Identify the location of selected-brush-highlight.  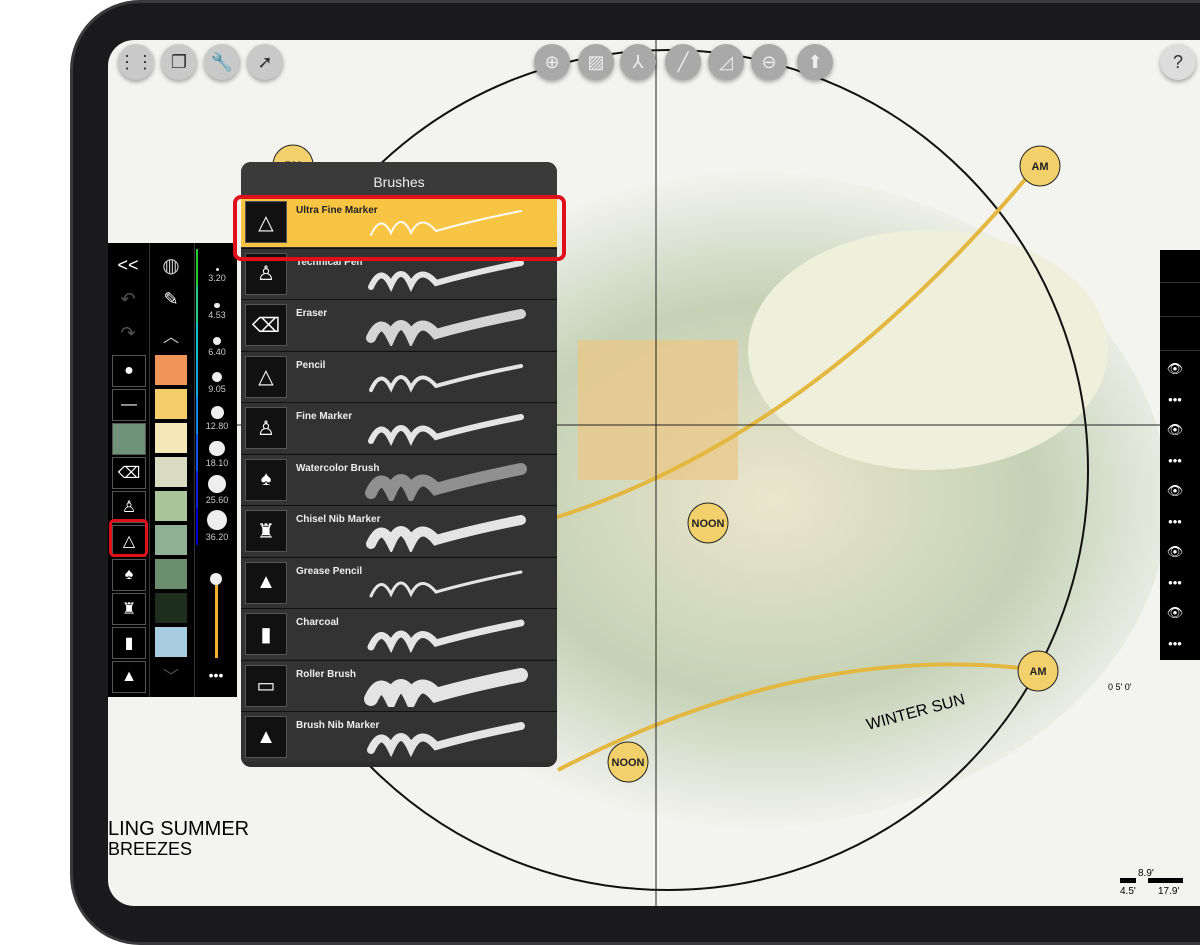
(399, 228).